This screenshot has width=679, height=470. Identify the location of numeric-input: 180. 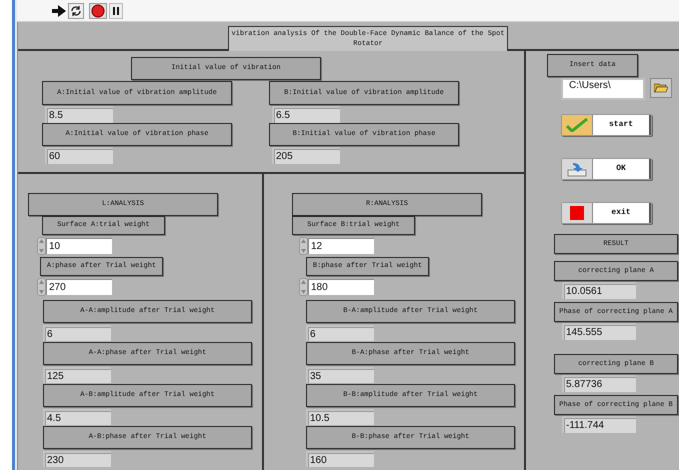
(341, 287).